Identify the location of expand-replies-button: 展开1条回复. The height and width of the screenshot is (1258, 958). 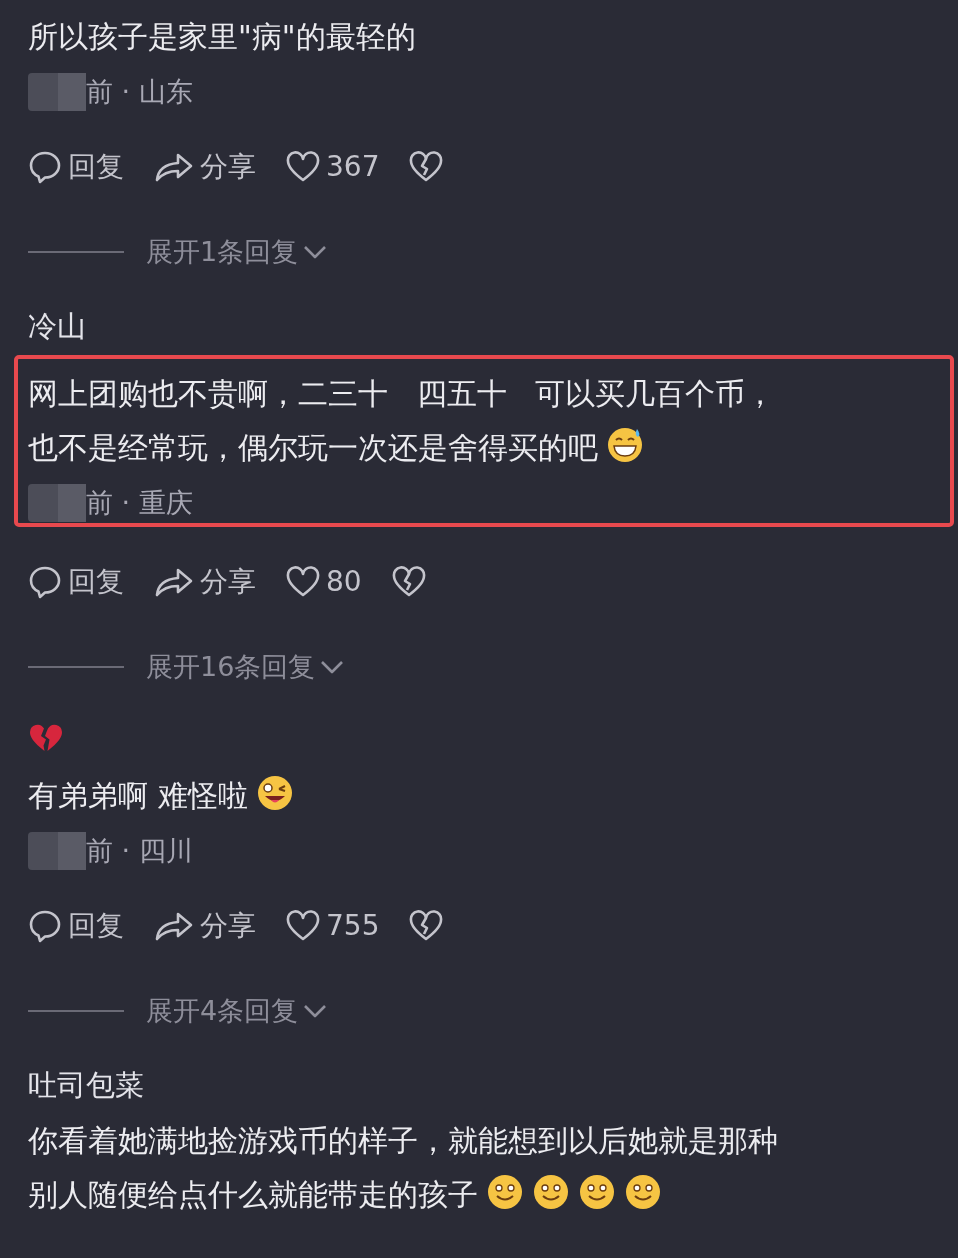
(237, 252).